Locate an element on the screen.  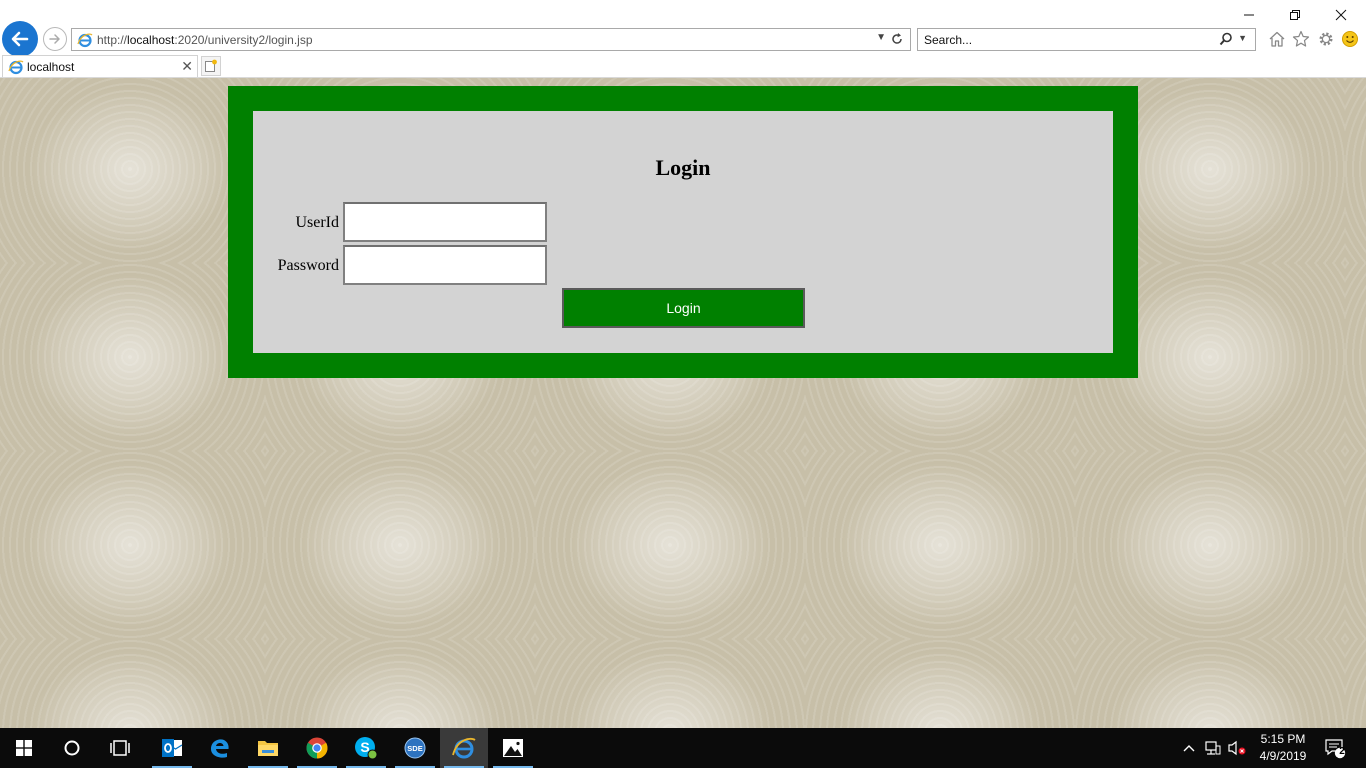
search-input is located at coordinates (1065, 39).